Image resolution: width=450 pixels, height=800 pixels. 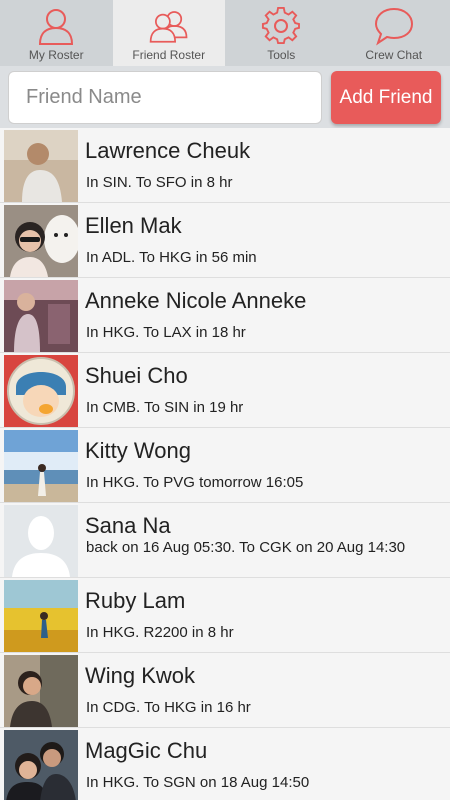 I want to click on friend-name: Kitty Wong, so click(x=138, y=450).